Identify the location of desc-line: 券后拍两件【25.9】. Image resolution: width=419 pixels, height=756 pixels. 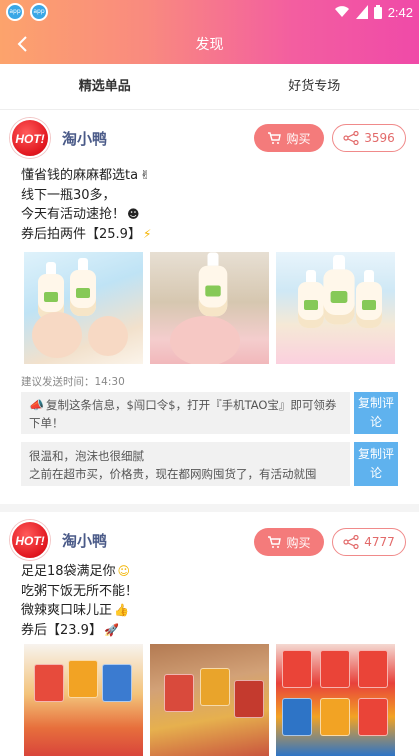
(81, 234).